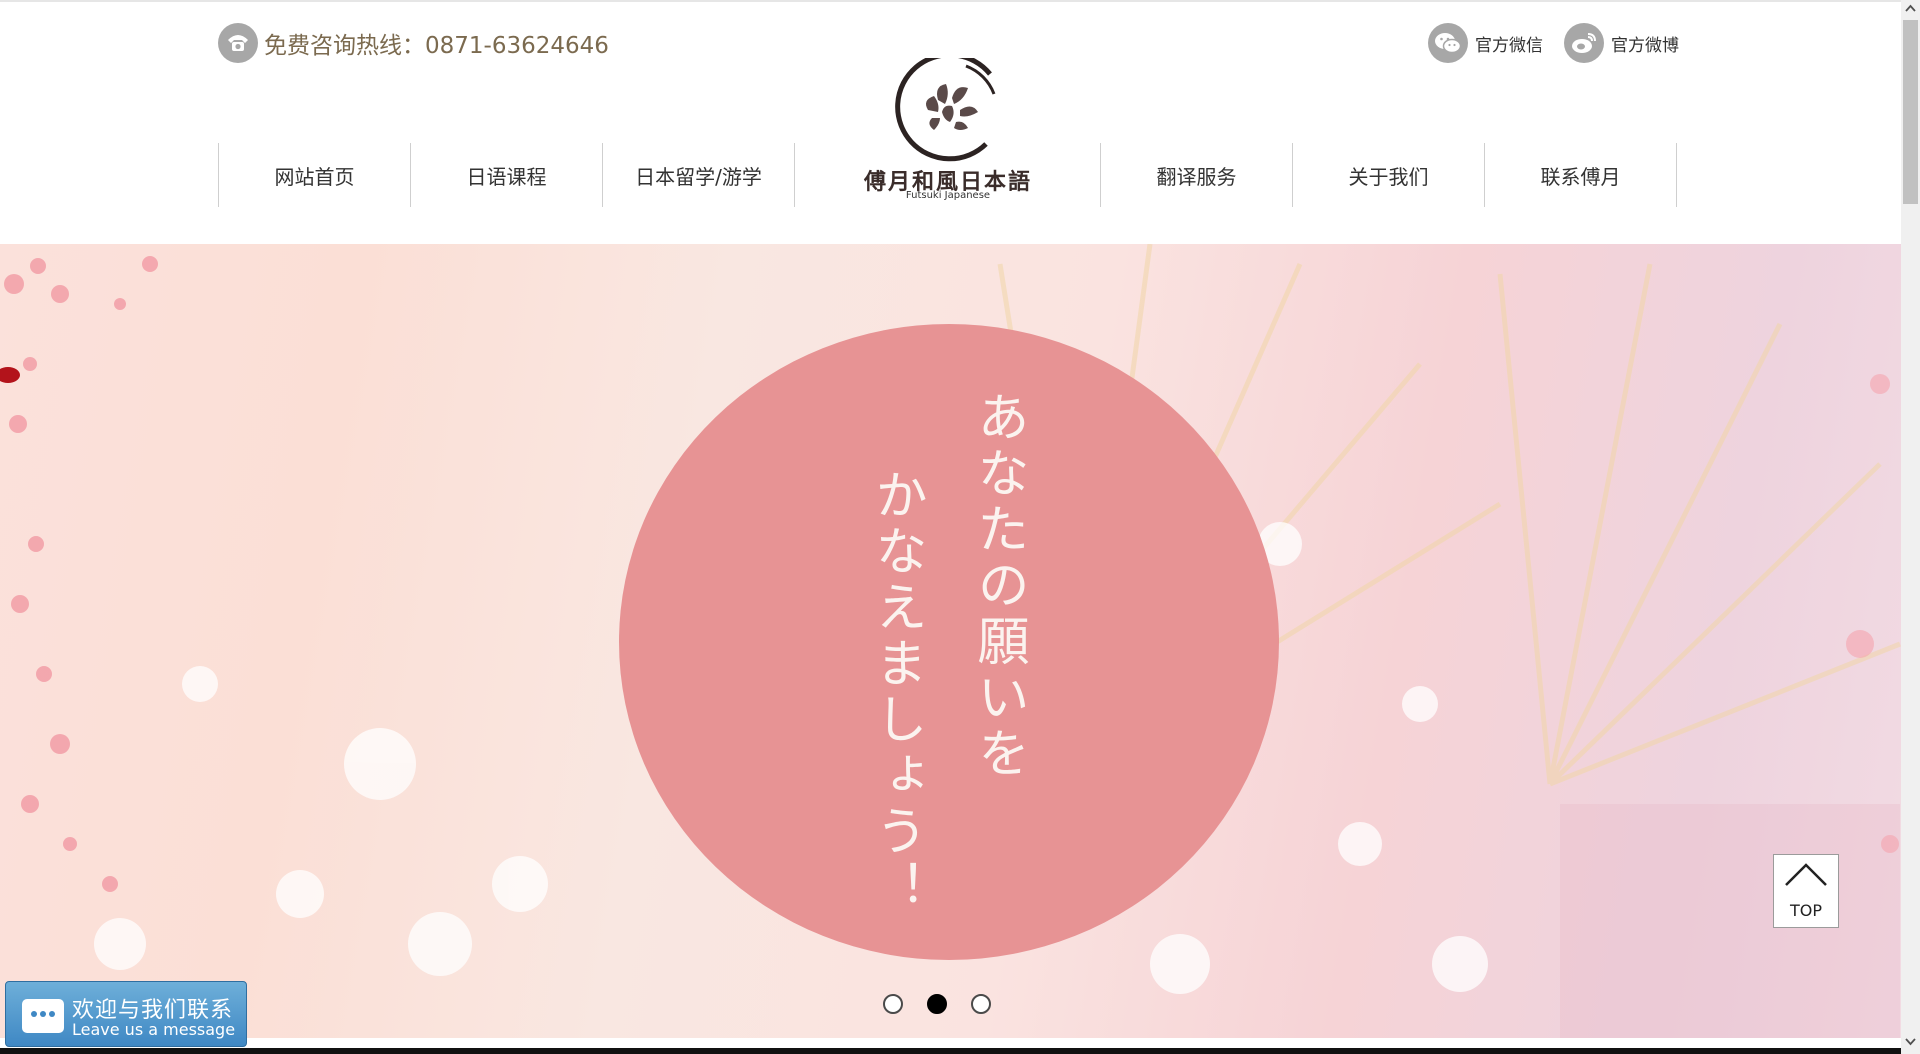 The width and height of the screenshot is (1920, 1054). I want to click on hotline-text: 免费咨询热线：0871-63624646, so click(436, 46).